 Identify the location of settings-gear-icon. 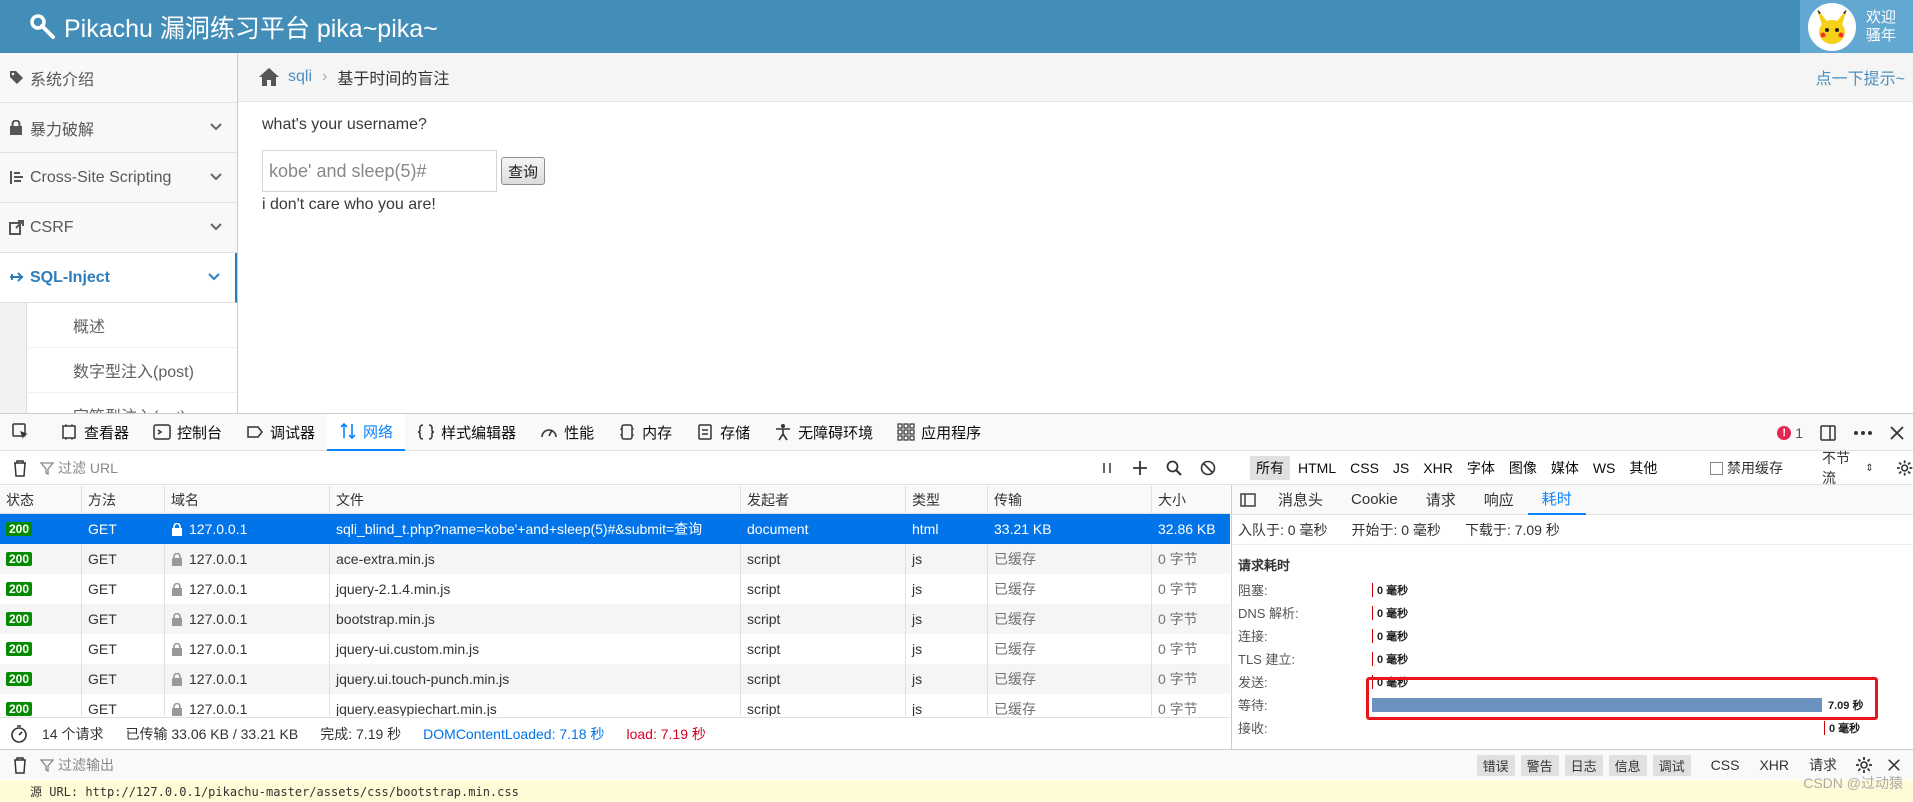
(1904, 468).